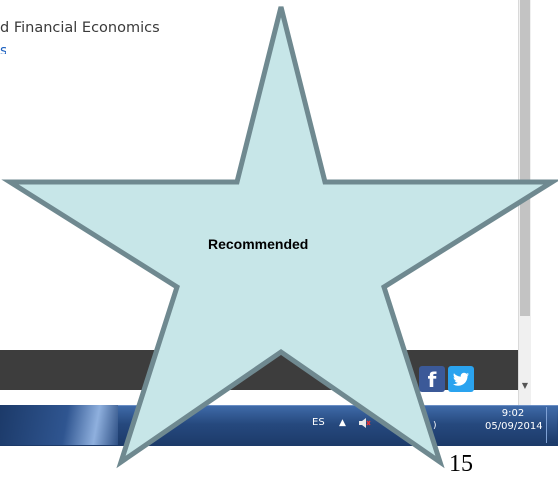 The image size is (558, 477). I want to click on star-label: Recommended, so click(258, 244).